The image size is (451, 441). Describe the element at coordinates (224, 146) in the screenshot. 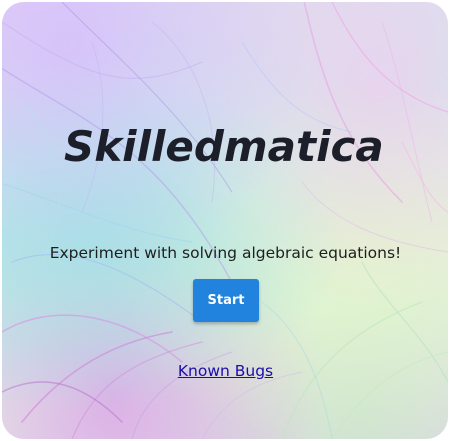

I see `app-title: Skilledmatica` at that location.